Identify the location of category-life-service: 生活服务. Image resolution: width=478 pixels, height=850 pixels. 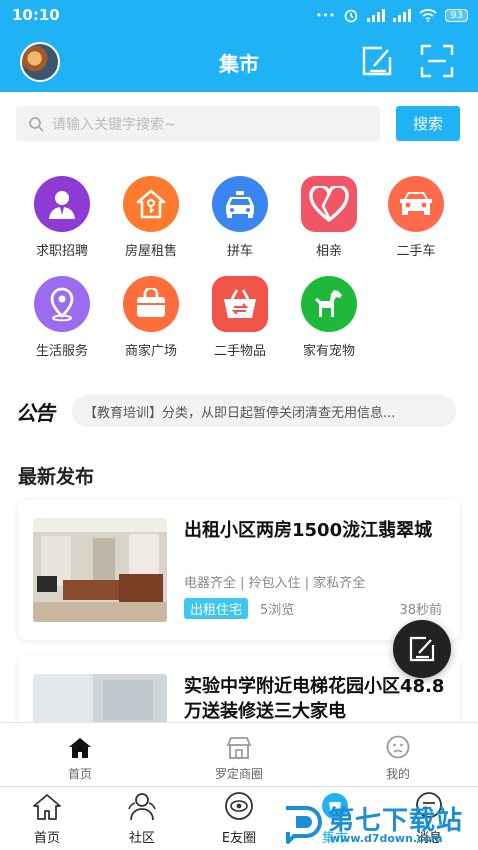
(62, 317).